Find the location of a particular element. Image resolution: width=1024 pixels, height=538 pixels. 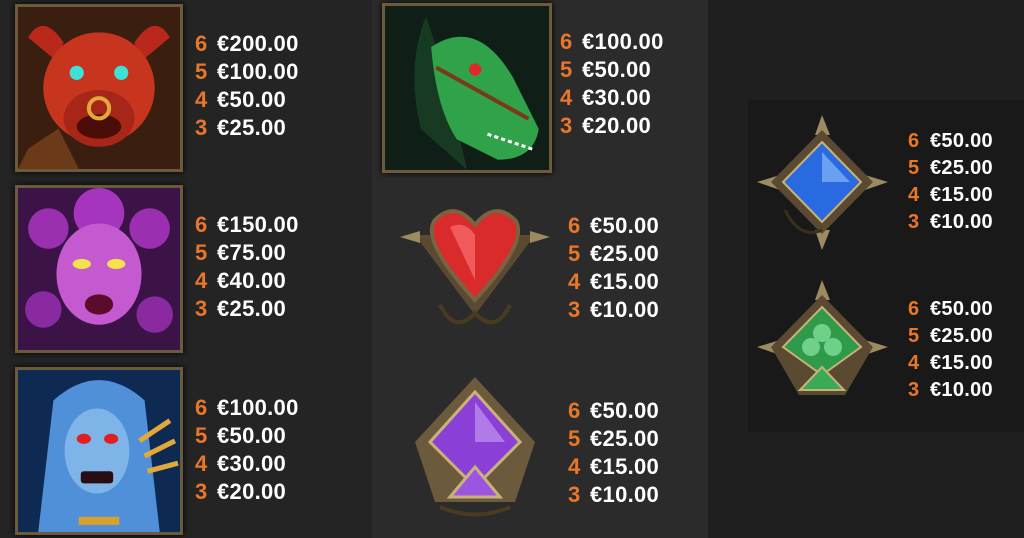

club-gem-paytable: 6 €50.00 5 €25.00 4 €15.00 3 €10.00 is located at coordinates (950, 350).